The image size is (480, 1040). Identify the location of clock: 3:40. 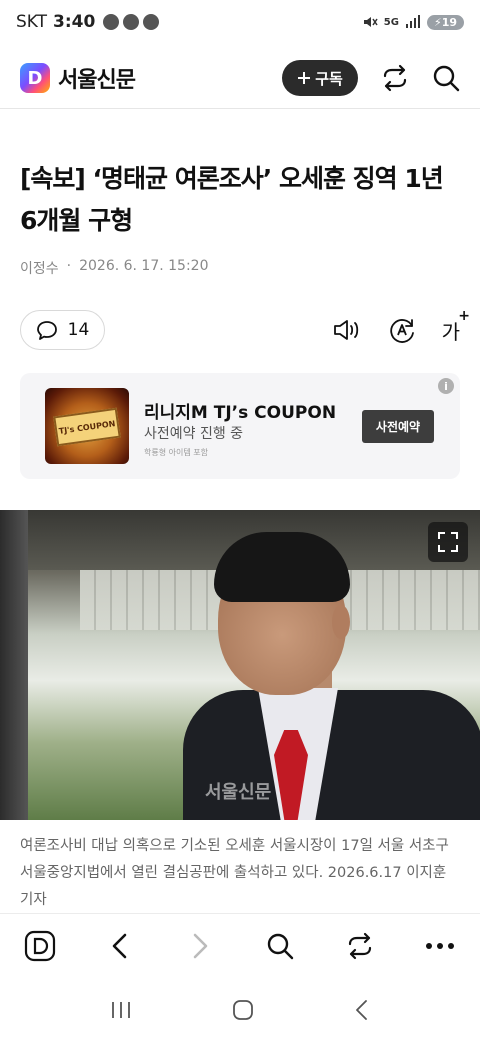
(74, 22).